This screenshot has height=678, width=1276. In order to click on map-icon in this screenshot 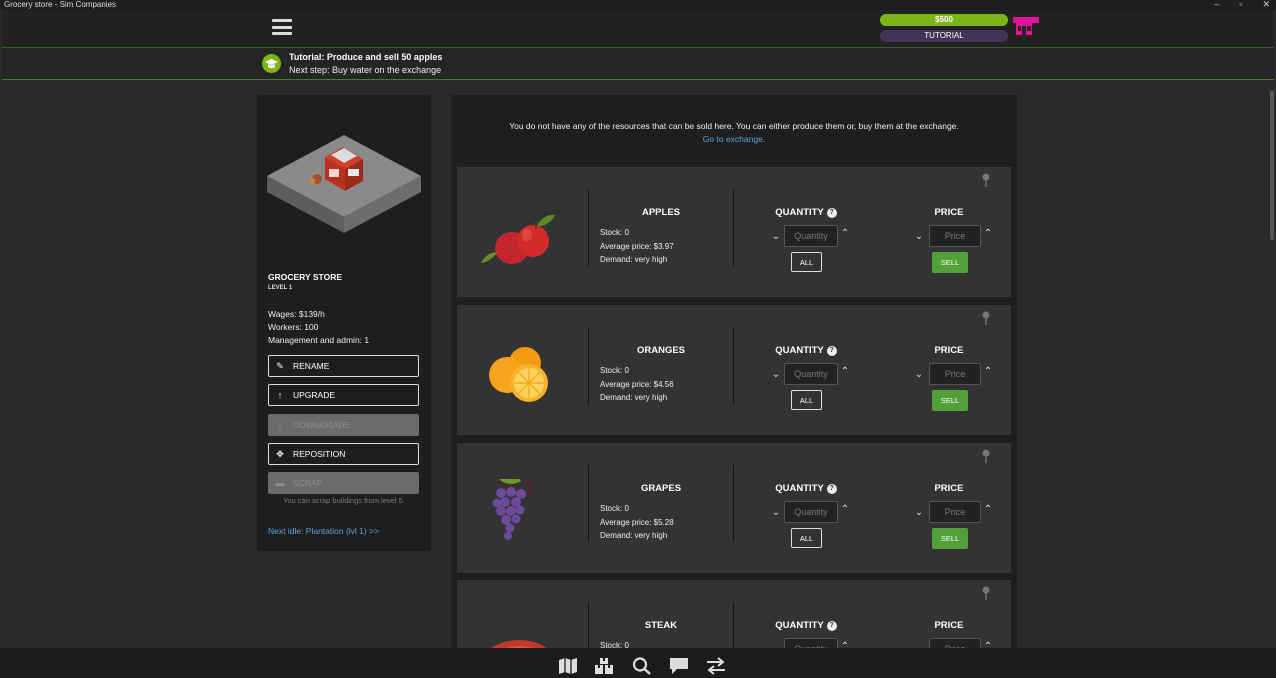, I will do `click(568, 666)`.